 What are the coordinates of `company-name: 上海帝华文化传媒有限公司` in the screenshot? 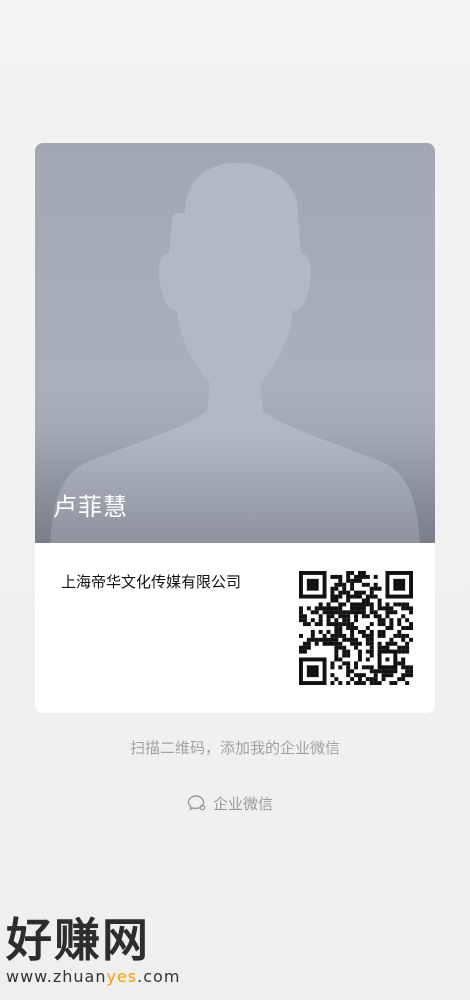 It's located at (151, 582).